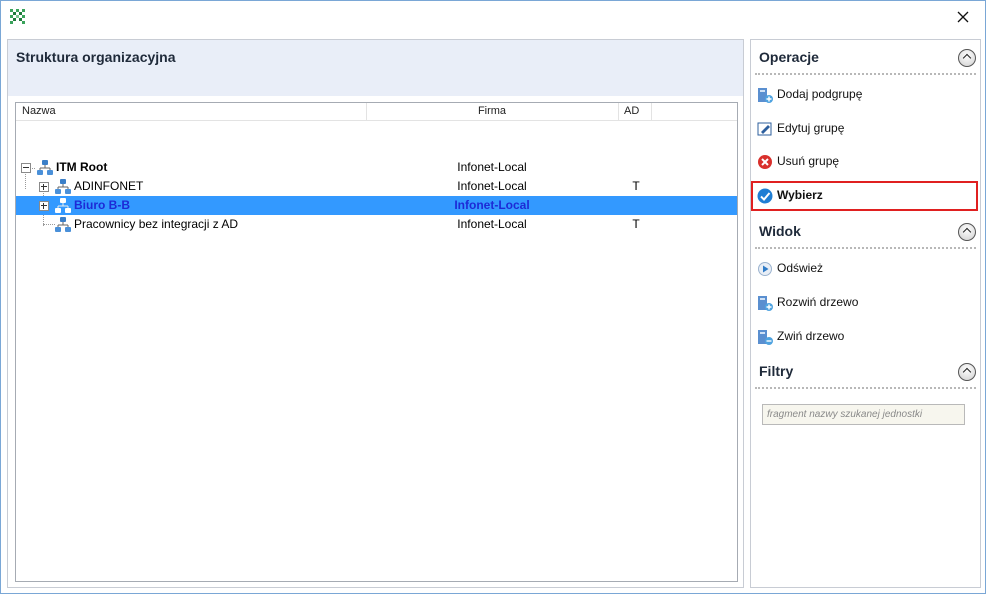  I want to click on edit-group-button: Edytuj grupę, so click(865, 129).